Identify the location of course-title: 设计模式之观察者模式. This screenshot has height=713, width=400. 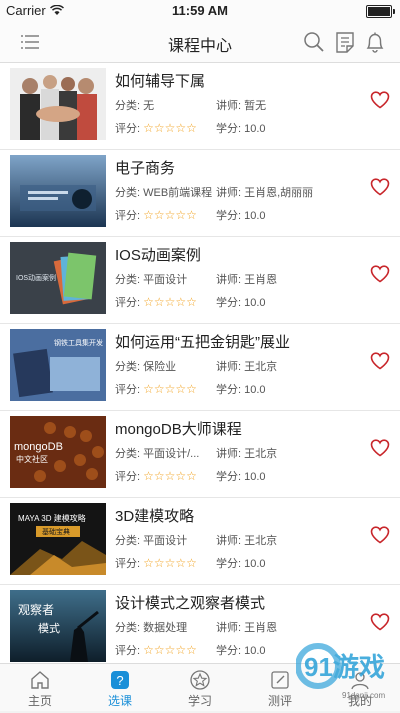
(190, 602).